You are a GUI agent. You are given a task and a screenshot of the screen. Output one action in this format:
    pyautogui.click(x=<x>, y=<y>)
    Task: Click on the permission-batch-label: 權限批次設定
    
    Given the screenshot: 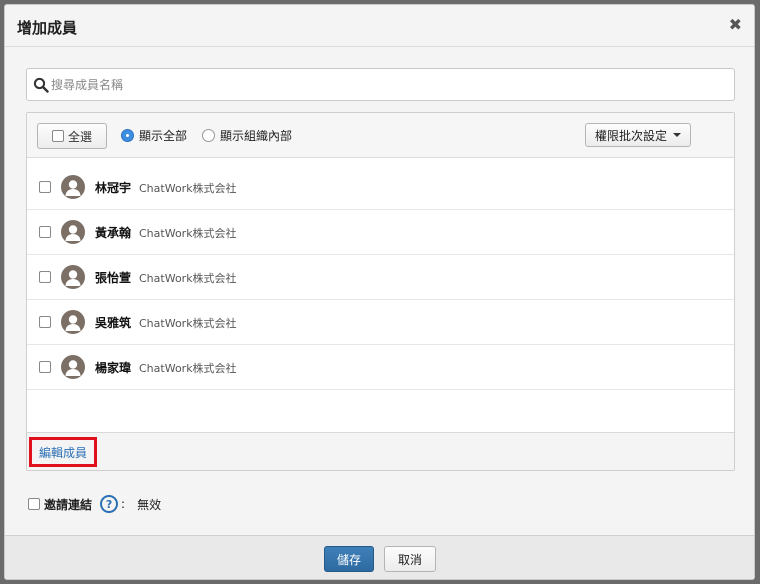 What is the action you would take?
    pyautogui.click(x=630, y=135)
    